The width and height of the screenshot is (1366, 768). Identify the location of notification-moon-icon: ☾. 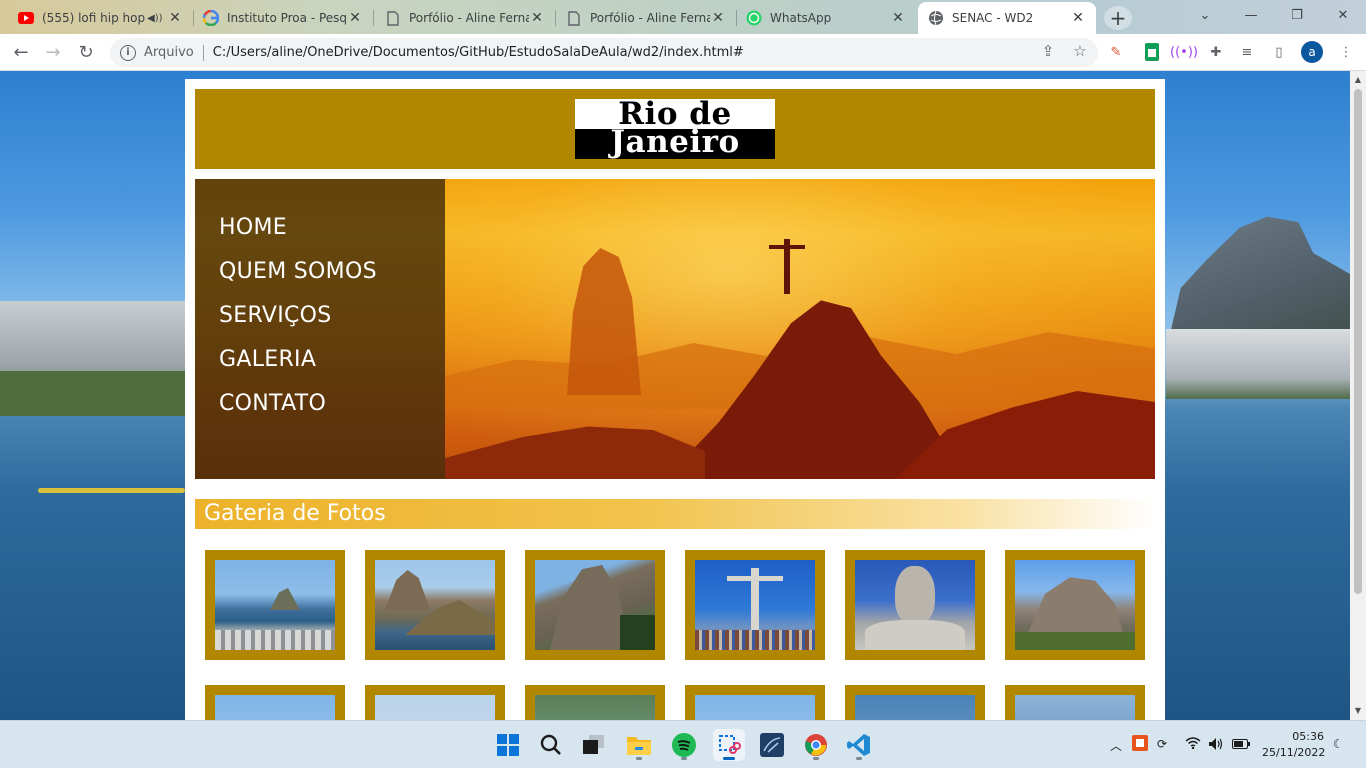
(1338, 744).